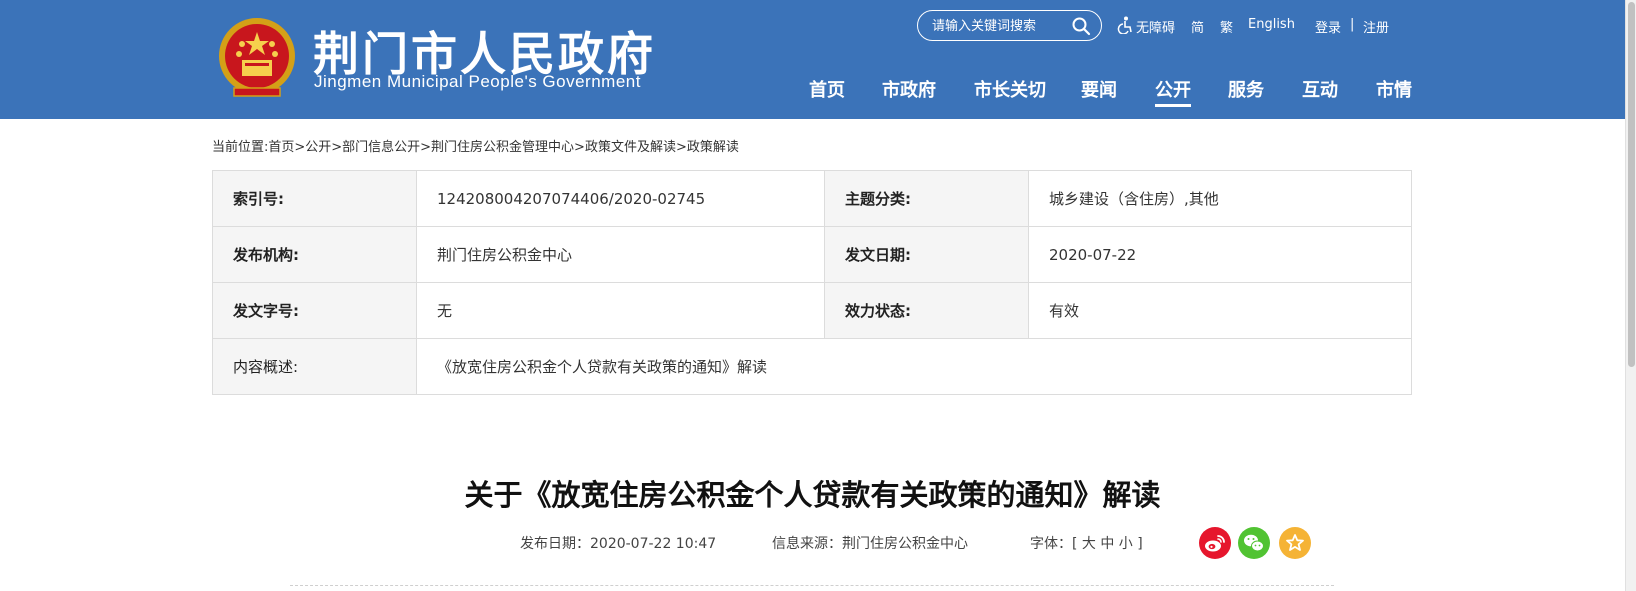 This screenshot has height=591, width=1636. What do you see at coordinates (1215, 543) in the screenshot?
I see `weibo-icon` at bounding box center [1215, 543].